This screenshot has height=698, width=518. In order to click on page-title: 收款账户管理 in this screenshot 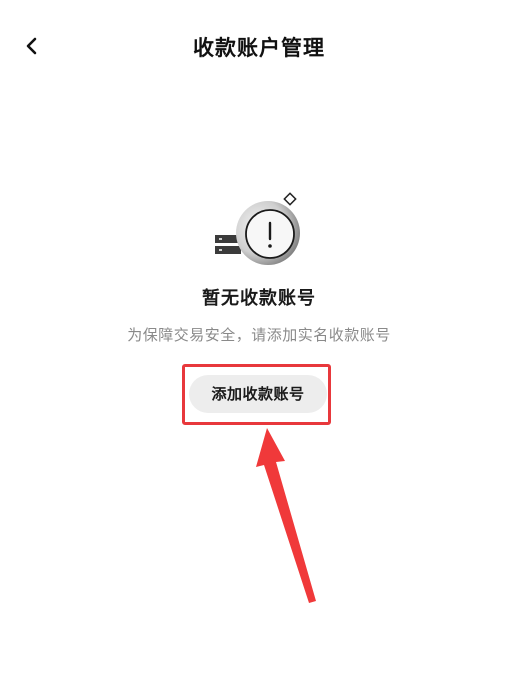, I will do `click(259, 48)`.